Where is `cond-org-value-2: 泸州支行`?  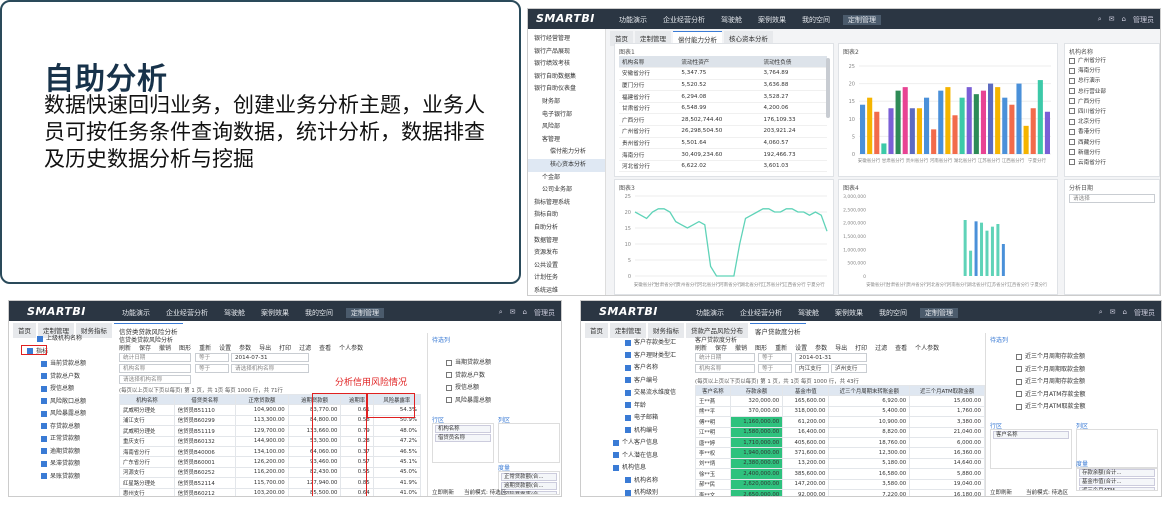
cond-org-value-2: 泸州支行 is located at coordinates (849, 368).